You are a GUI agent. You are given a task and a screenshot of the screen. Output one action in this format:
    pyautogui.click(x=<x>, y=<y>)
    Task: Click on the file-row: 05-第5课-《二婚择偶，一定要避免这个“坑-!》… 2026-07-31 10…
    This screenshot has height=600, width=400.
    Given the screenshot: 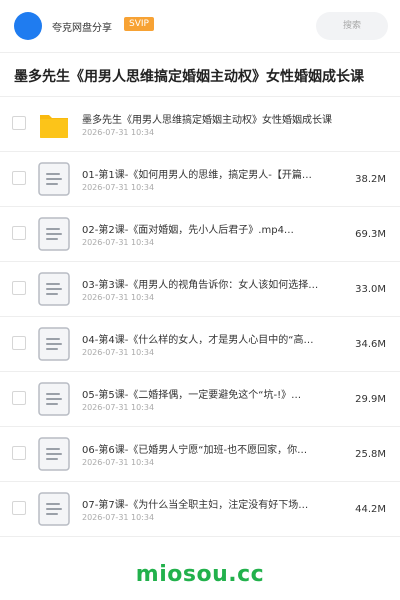 What is the action you would take?
    pyautogui.click(x=200, y=399)
    